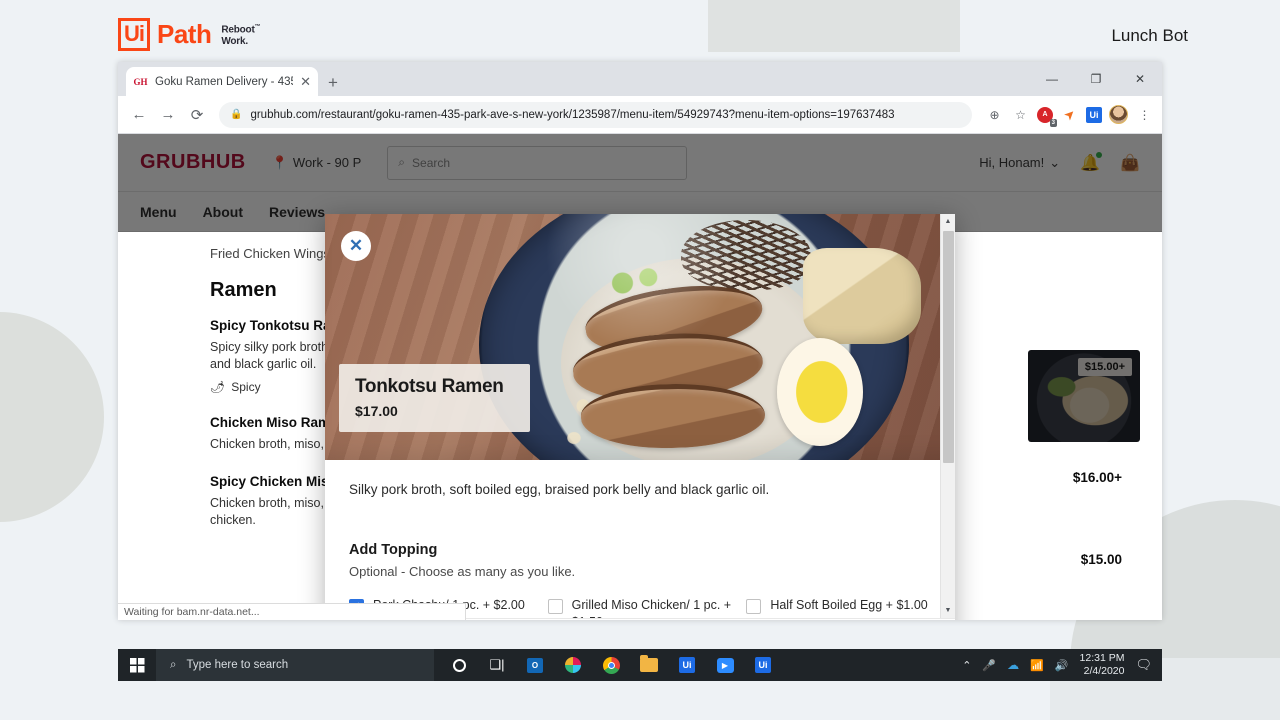 This screenshot has height=720, width=1280. Describe the element at coordinates (1094, 114) in the screenshot. I see `uipath-extension-icon: Ui` at that location.